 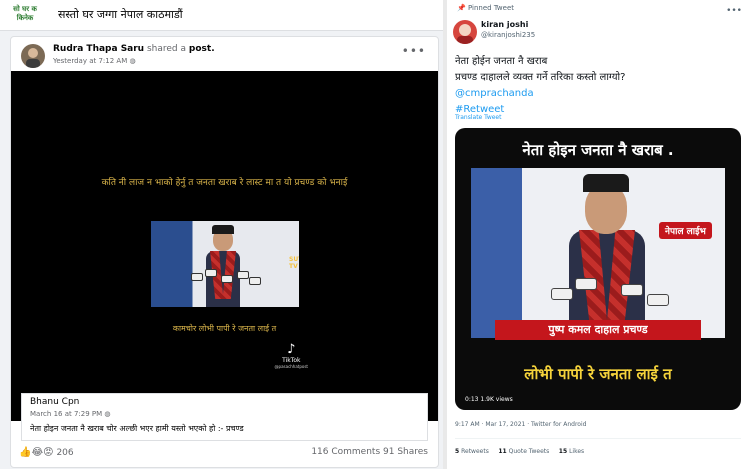 What do you see at coordinates (472, 399) in the screenshot?
I see `video-duration: 0:13` at bounding box center [472, 399].